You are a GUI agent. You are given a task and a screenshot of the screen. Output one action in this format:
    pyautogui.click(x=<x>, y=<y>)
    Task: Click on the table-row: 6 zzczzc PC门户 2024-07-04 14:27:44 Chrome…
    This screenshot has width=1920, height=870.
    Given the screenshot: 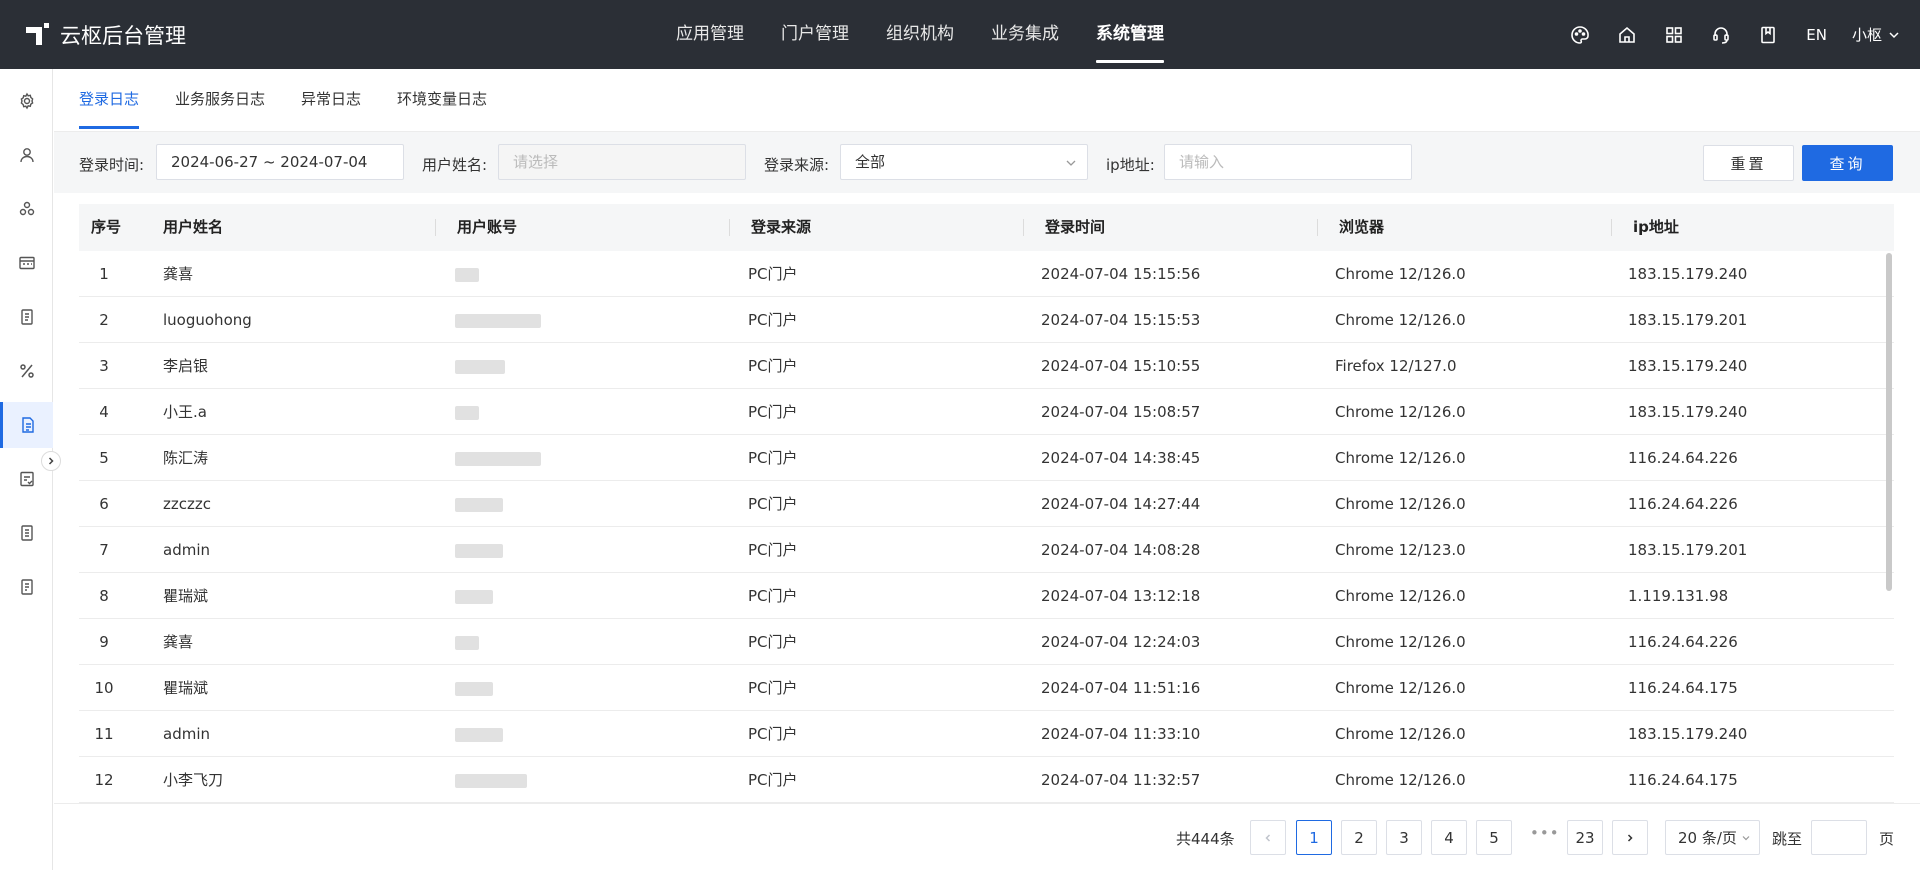 What is the action you would take?
    pyautogui.click(x=986, y=504)
    